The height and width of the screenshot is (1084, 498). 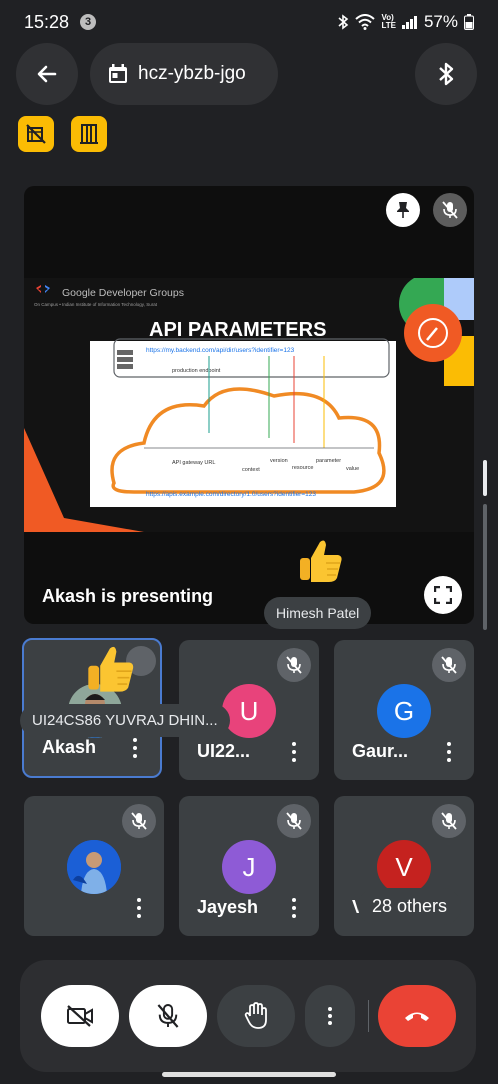 I want to click on end-call-button, so click(x=417, y=1016).